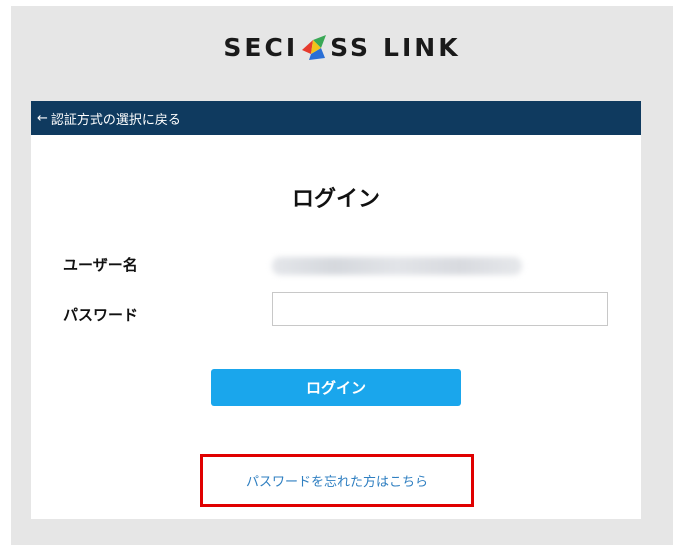 The width and height of the screenshot is (679, 551). What do you see at coordinates (314, 47) in the screenshot?
I see `logo-mark-icon` at bounding box center [314, 47].